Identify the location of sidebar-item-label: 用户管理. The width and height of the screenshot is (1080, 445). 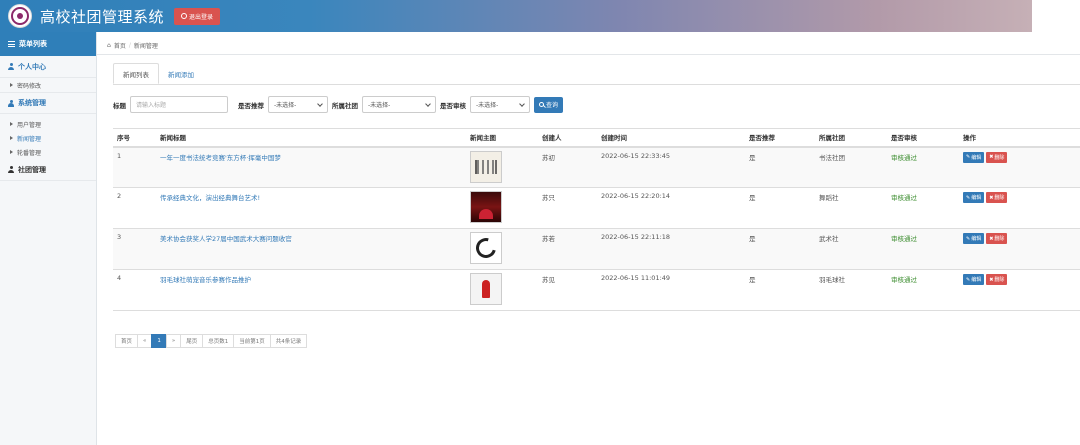
(29, 125).